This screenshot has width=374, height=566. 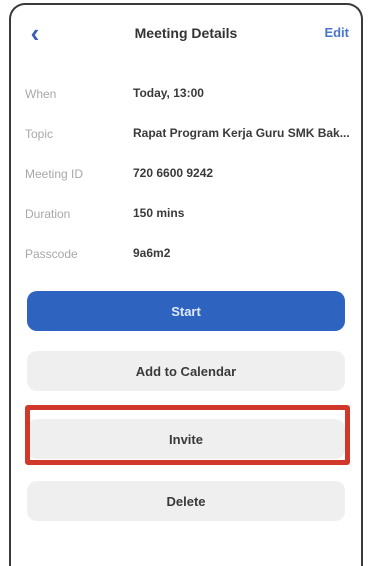 What do you see at coordinates (173, 173) in the screenshot?
I see `detail-value: 720 6600 9242` at bounding box center [173, 173].